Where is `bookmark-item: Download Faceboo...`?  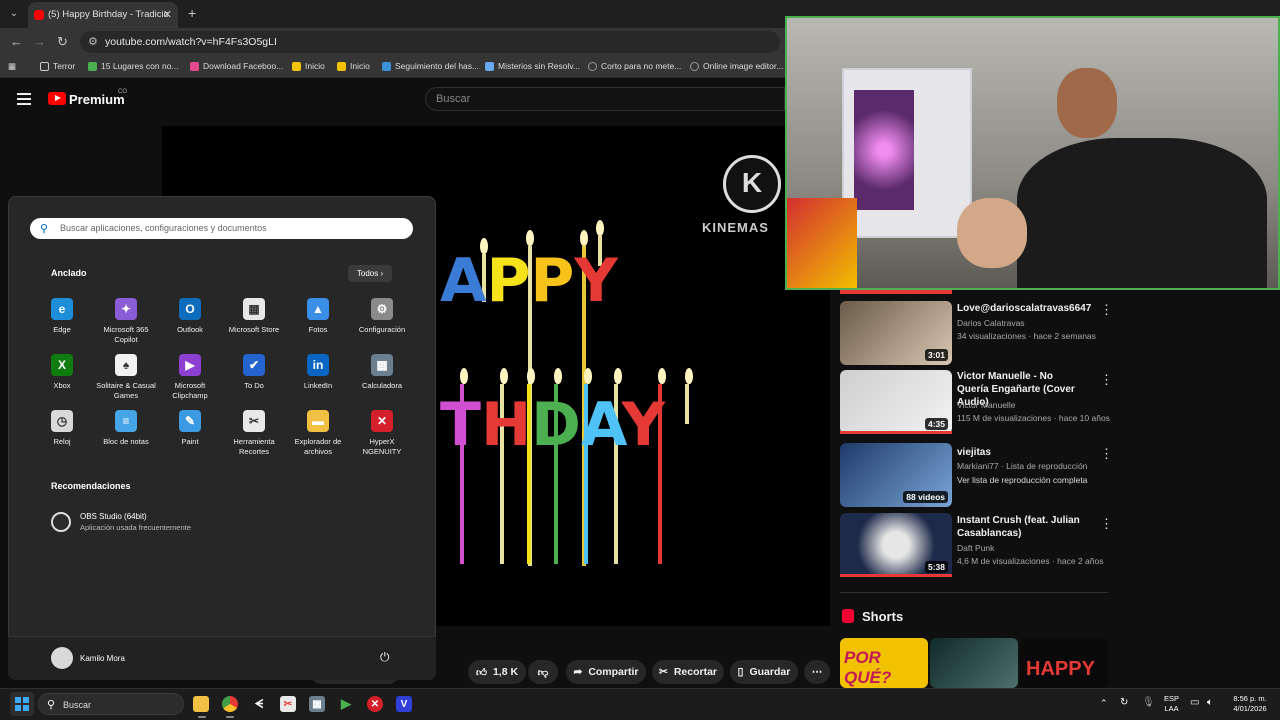 bookmark-item: Download Faceboo... is located at coordinates (236, 66).